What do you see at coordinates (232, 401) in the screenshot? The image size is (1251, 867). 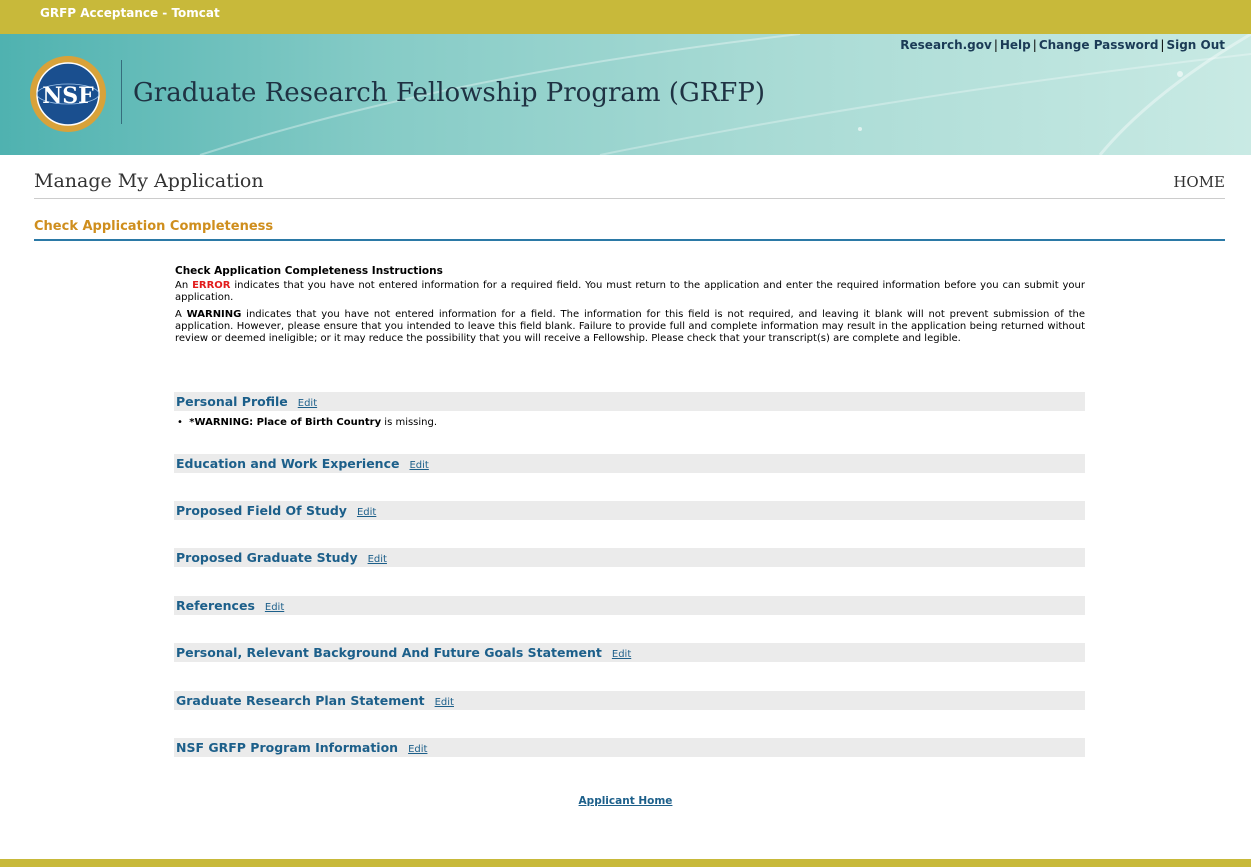 I see `section-title: Personal Profile` at bounding box center [232, 401].